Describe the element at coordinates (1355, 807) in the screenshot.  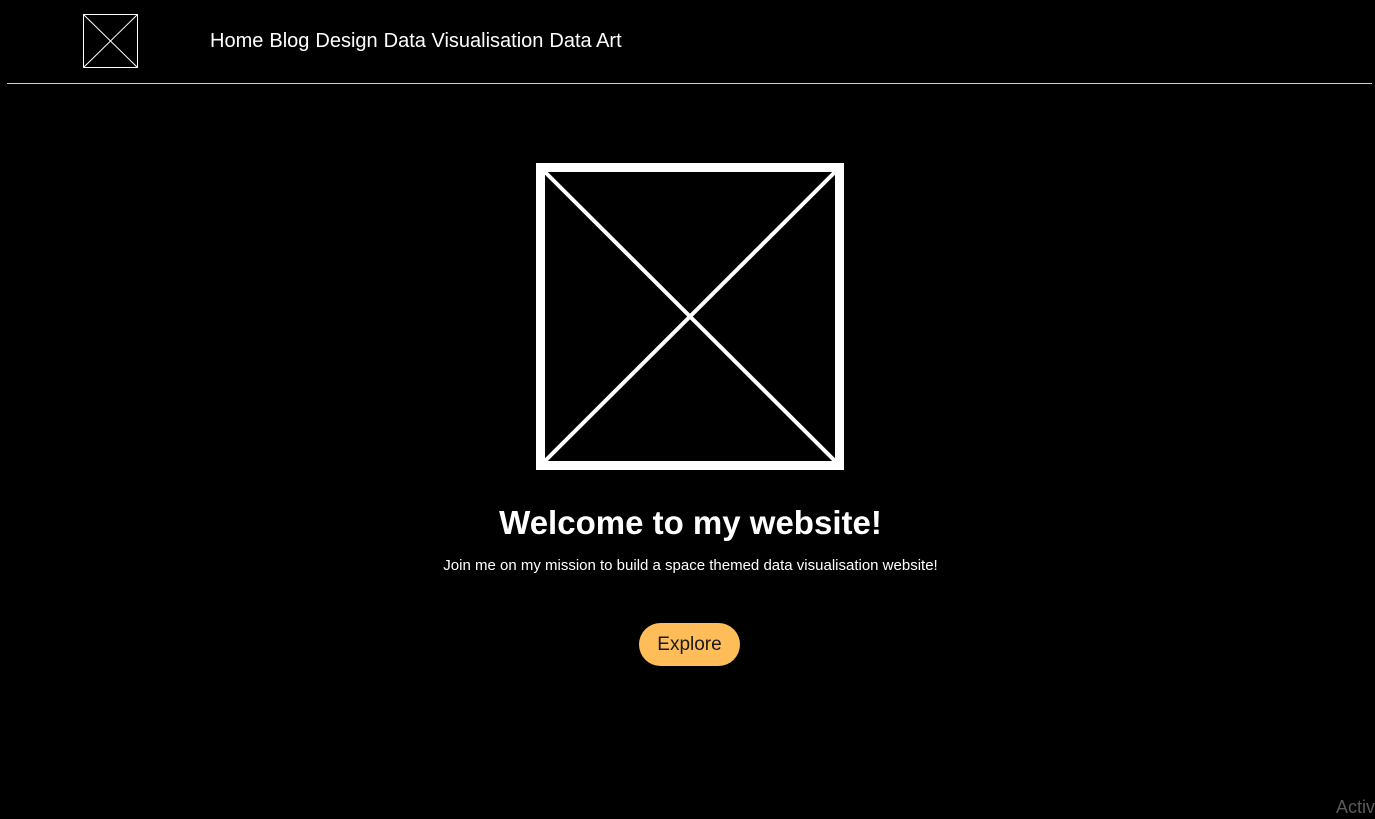
I see `activation-watermark: Activ` at that location.